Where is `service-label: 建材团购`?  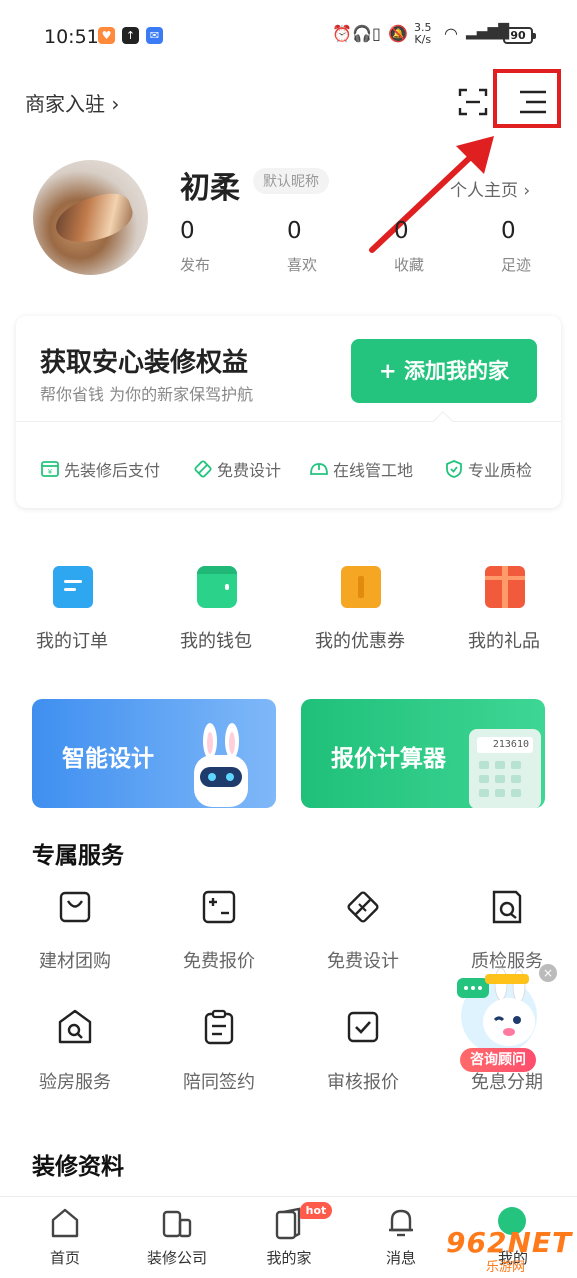 service-label: 建材团购 is located at coordinates (75, 960).